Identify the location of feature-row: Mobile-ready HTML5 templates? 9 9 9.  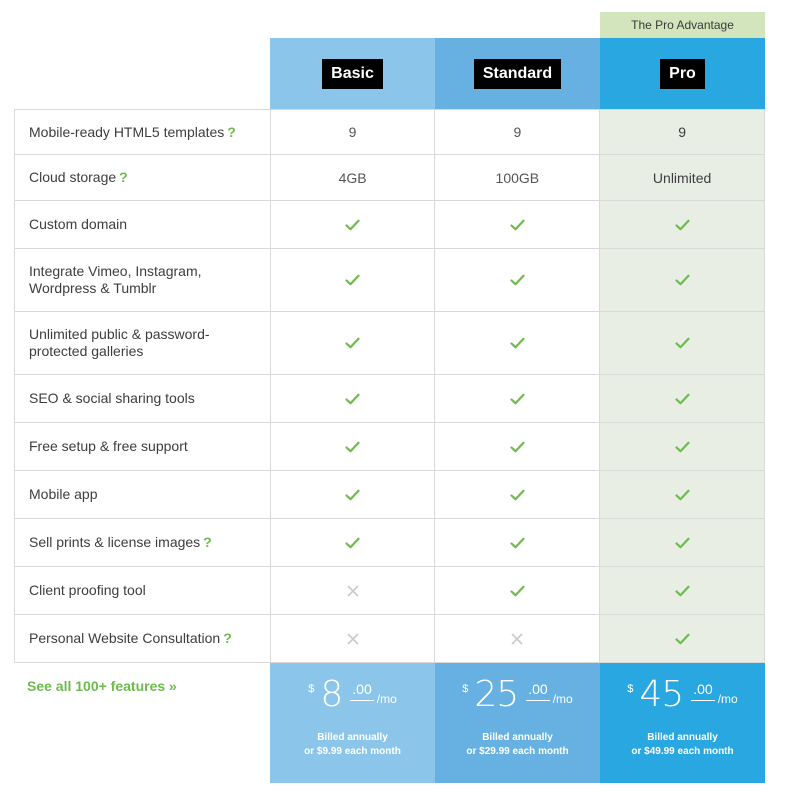
(390, 132).